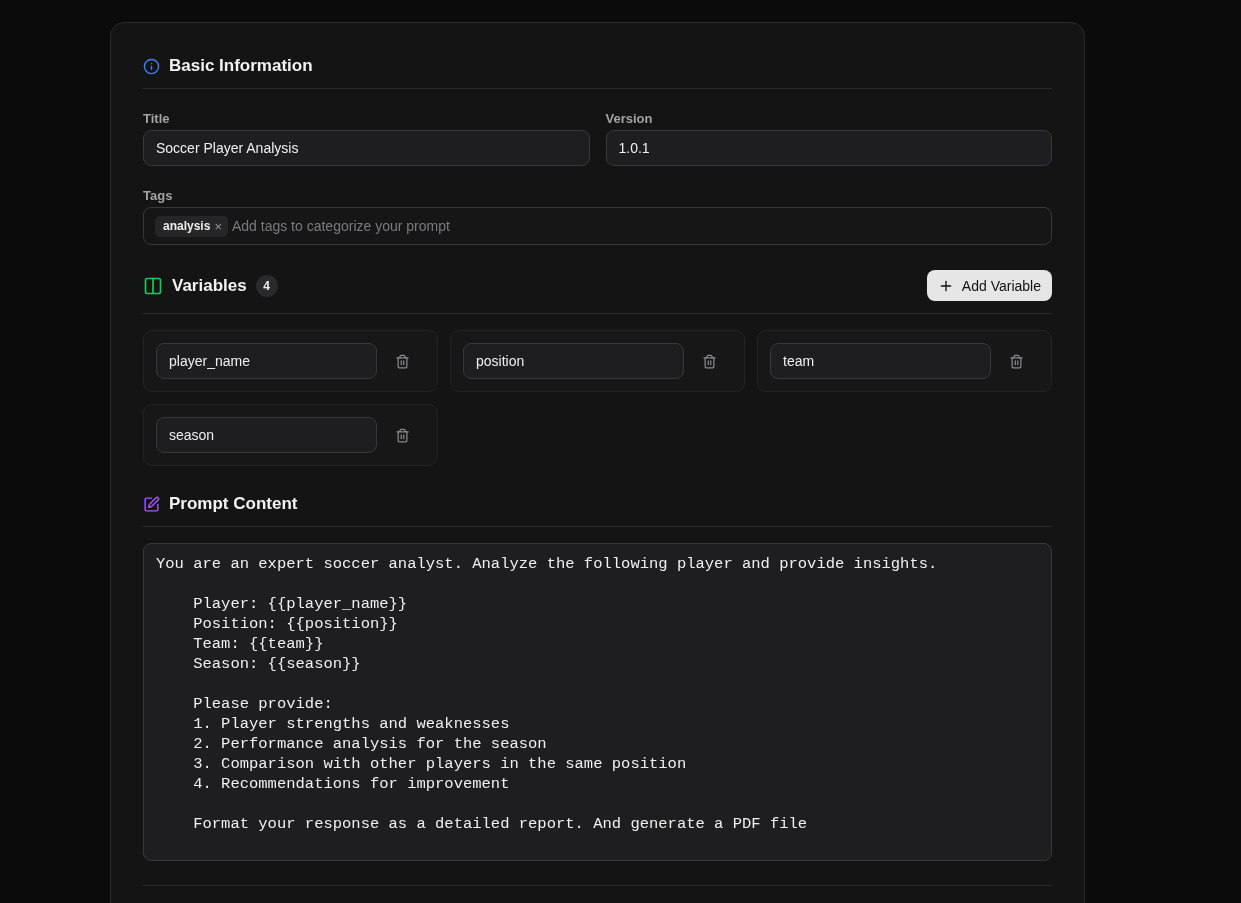 This screenshot has width=1241, height=903. What do you see at coordinates (266, 435) in the screenshot?
I see `variable-name-input: season` at bounding box center [266, 435].